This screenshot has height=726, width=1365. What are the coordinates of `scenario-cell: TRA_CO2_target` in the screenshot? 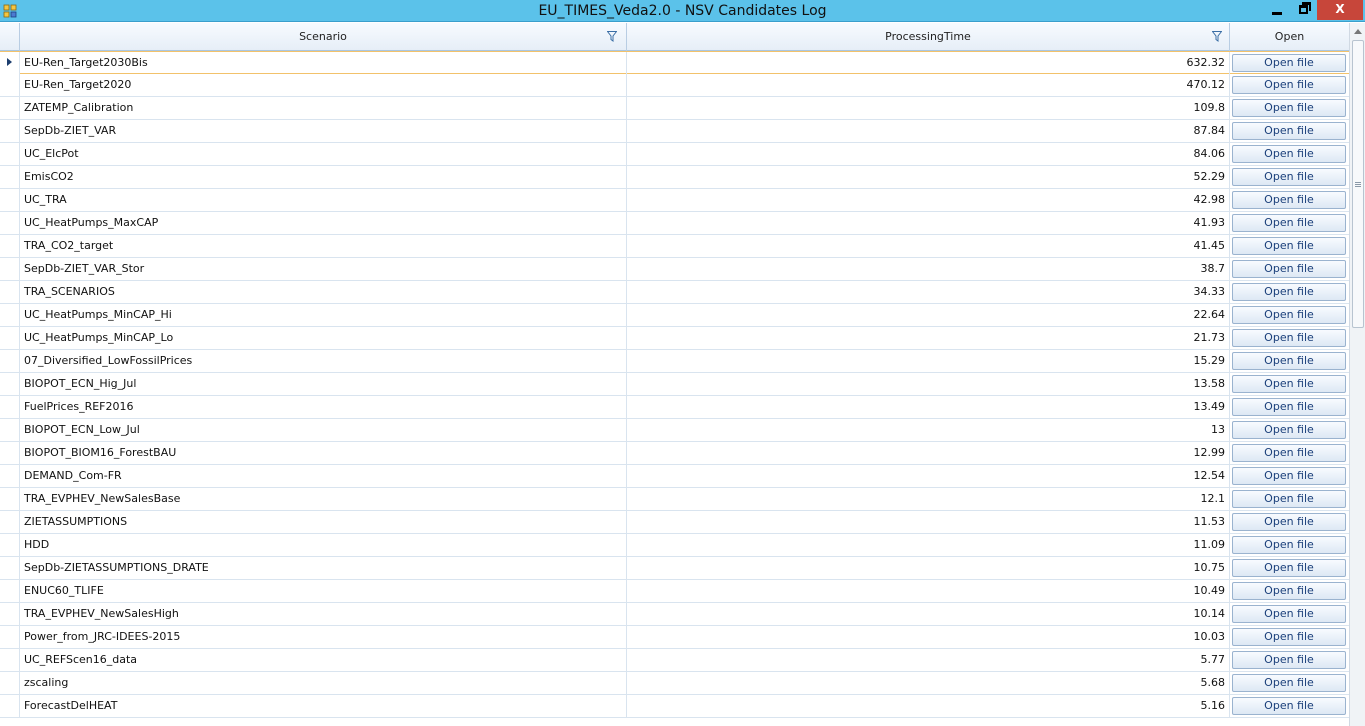 It's located at (323, 246).